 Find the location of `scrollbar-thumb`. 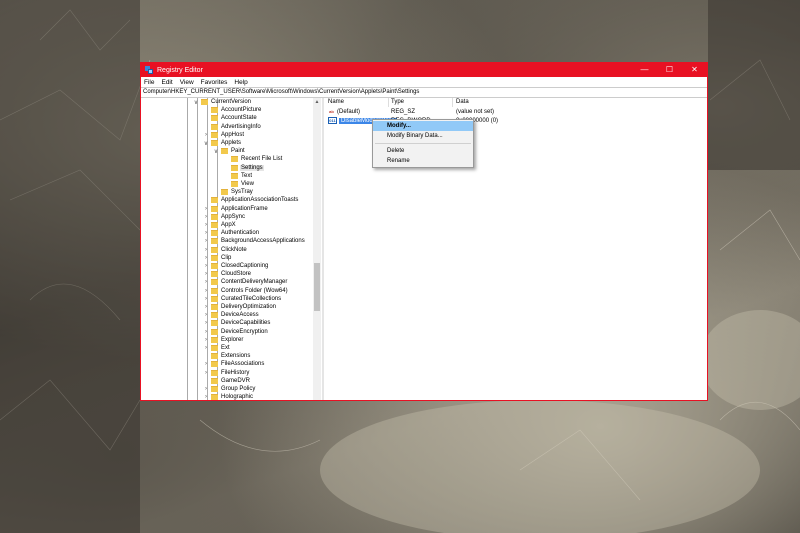

scrollbar-thumb is located at coordinates (317, 287).